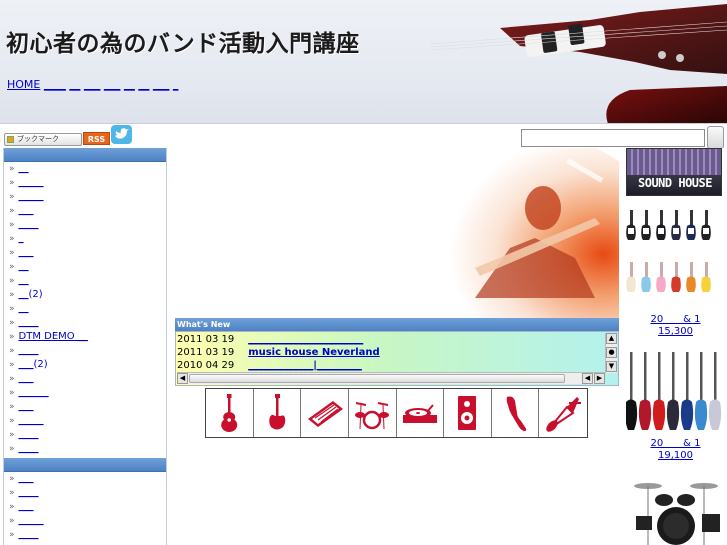 This screenshot has width=727, height=545. I want to click on search-input, so click(613, 138).